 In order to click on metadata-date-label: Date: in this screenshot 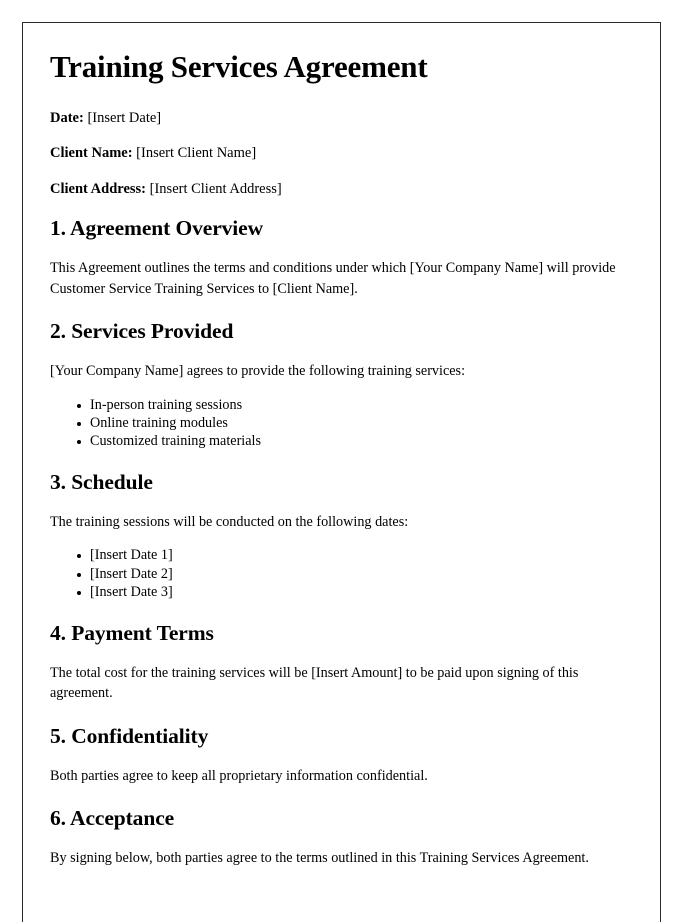, I will do `click(67, 117)`.